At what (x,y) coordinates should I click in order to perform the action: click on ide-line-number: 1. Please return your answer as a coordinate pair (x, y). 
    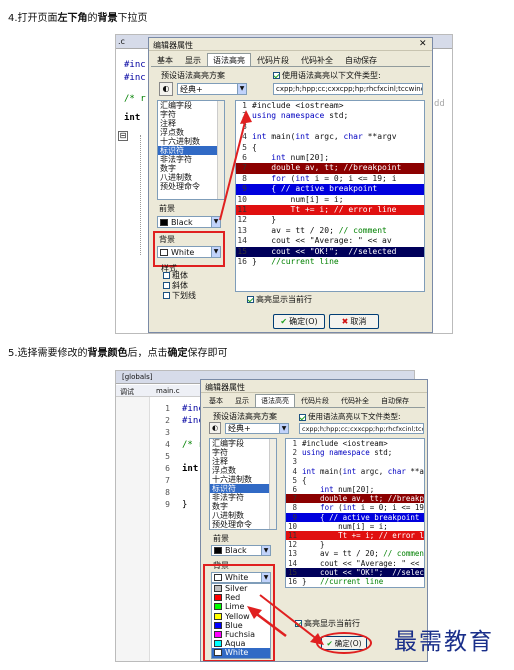
    Looking at the image, I should click on (167, 408).